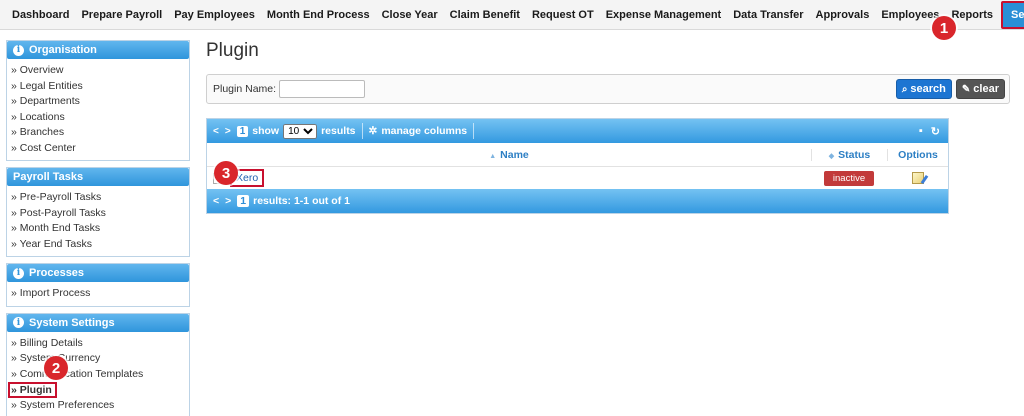 The image size is (1024, 416). I want to click on nav-pay-employees: Pay Employees, so click(214, 15).